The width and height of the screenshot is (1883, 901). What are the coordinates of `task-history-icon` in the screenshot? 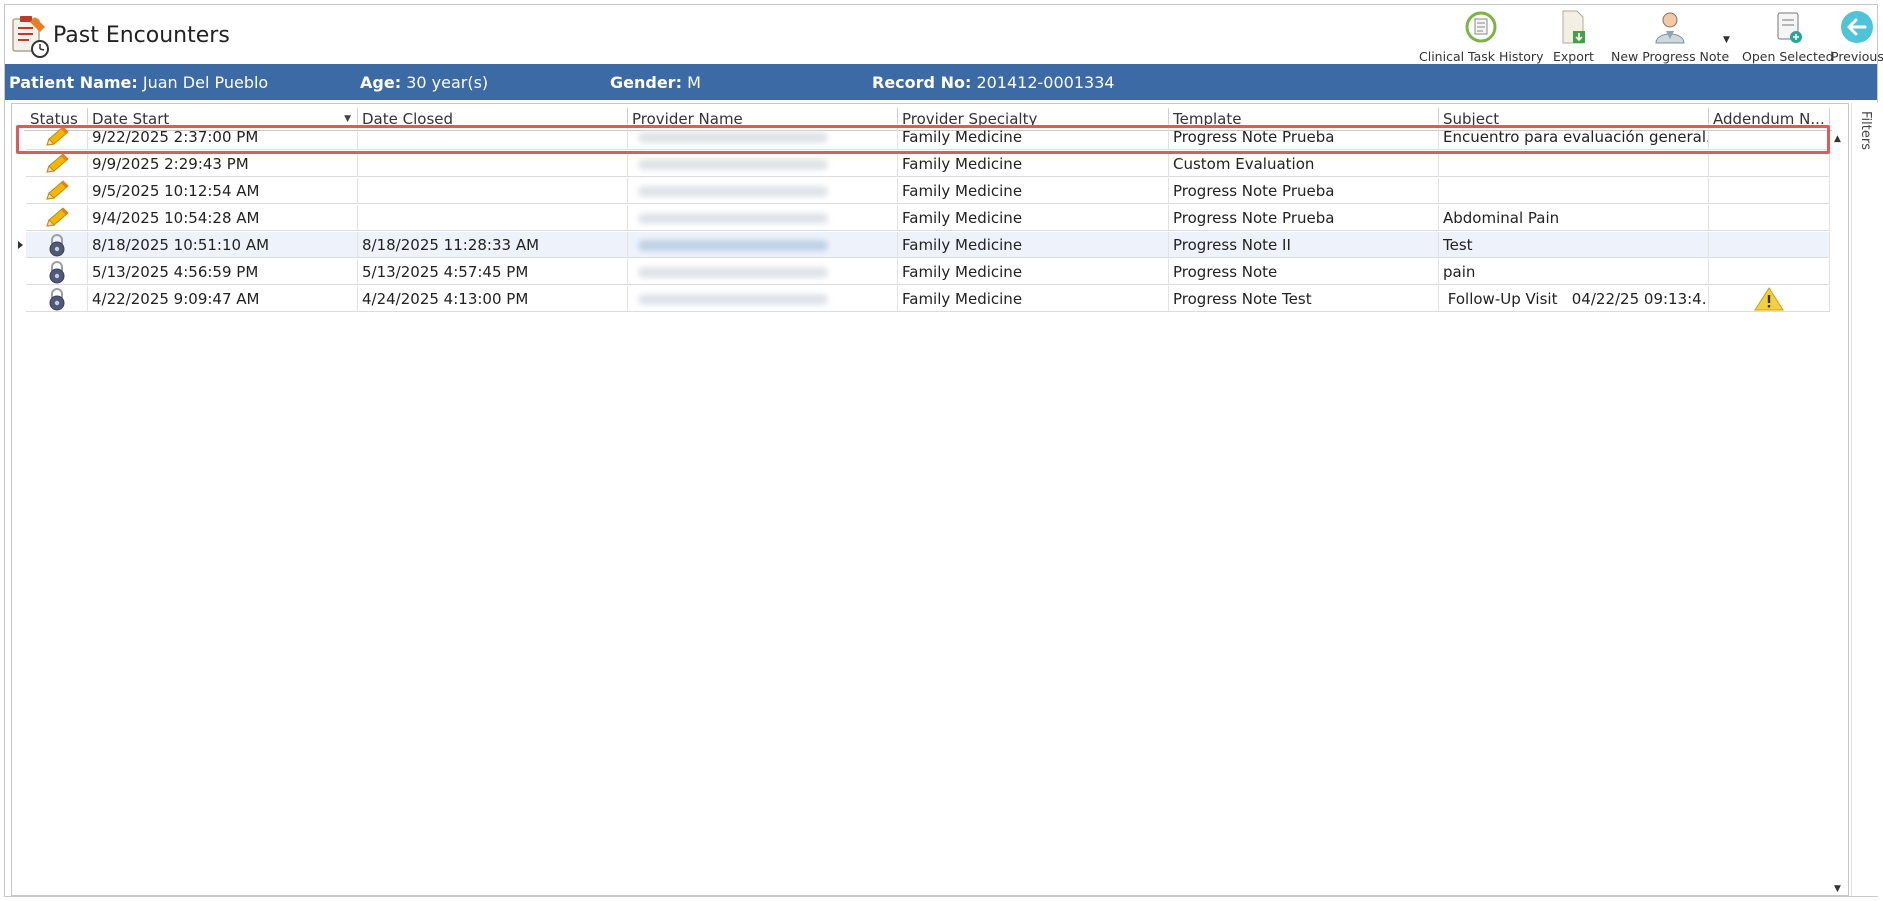 It's located at (1481, 27).